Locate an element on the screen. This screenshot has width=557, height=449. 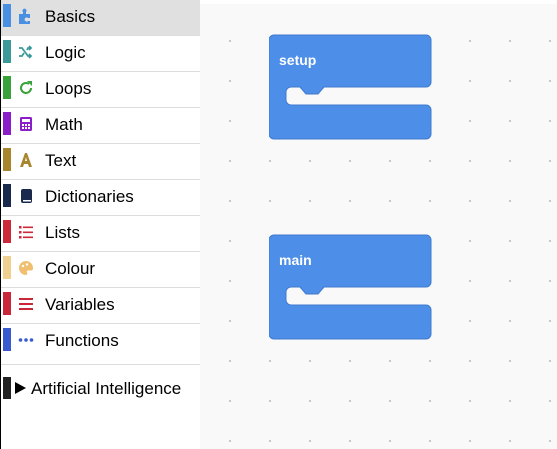
category-basics: Basics is located at coordinates (100, 18).